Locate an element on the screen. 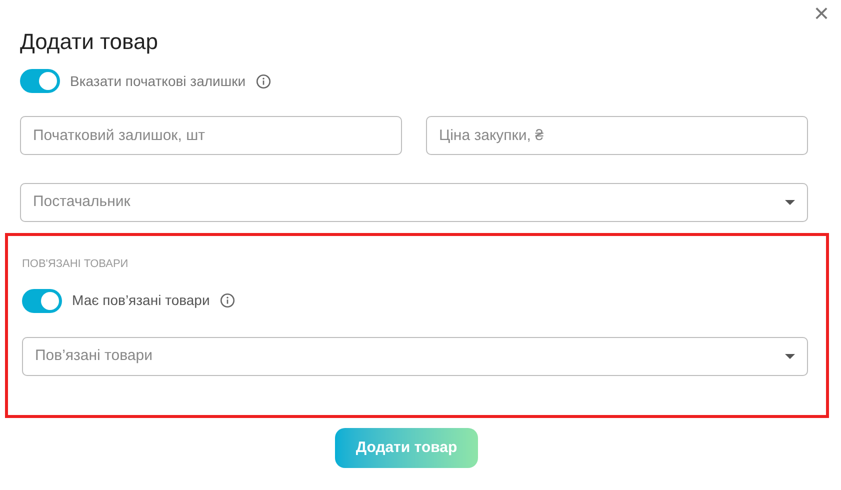 Image resolution: width=841 pixels, height=490 pixels. input-field: Початковий залишок, шт is located at coordinates (211, 135).